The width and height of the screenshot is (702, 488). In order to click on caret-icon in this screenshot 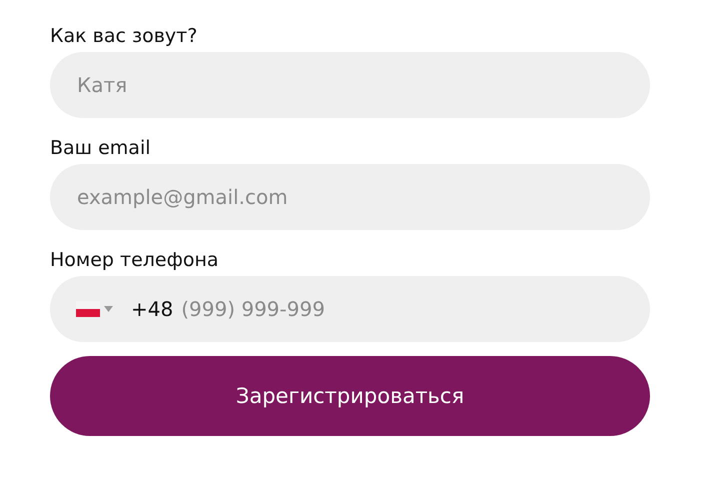, I will do `click(108, 309)`.